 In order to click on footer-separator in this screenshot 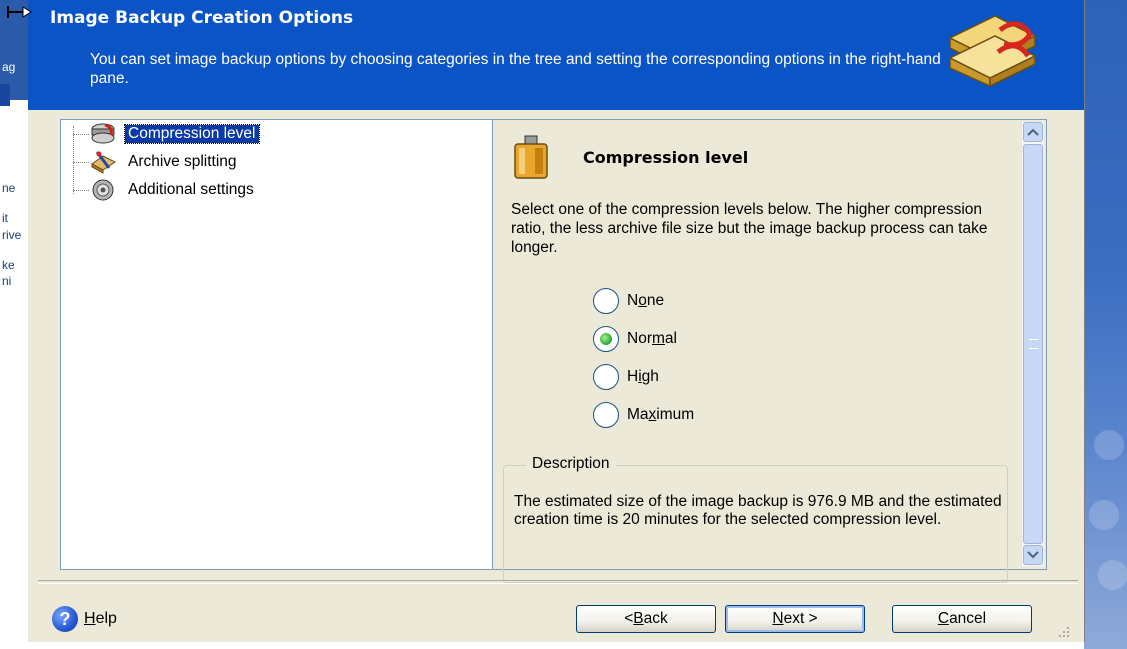, I will do `click(558, 582)`.